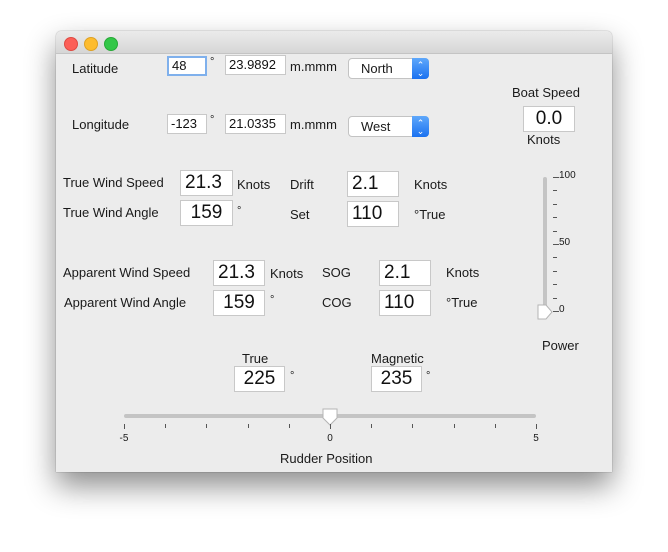  I want to click on power-slider-thumb, so click(545, 312).